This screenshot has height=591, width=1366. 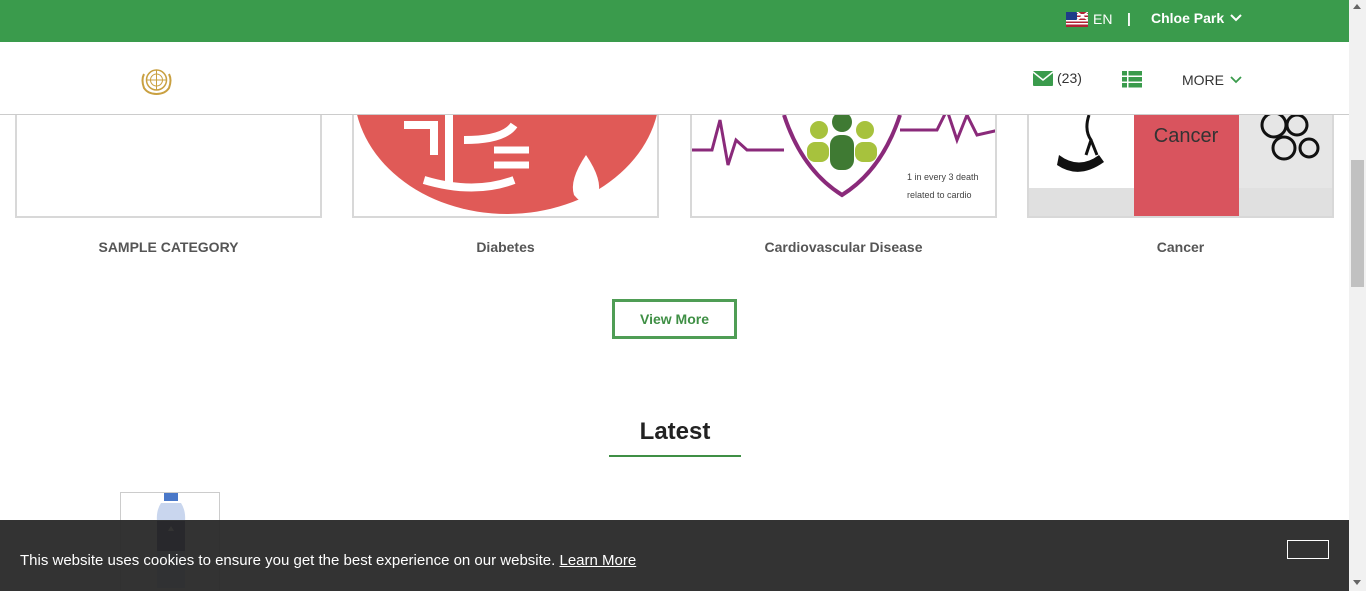 I want to click on cancer-image-text: Cancer, so click(x=1186, y=136).